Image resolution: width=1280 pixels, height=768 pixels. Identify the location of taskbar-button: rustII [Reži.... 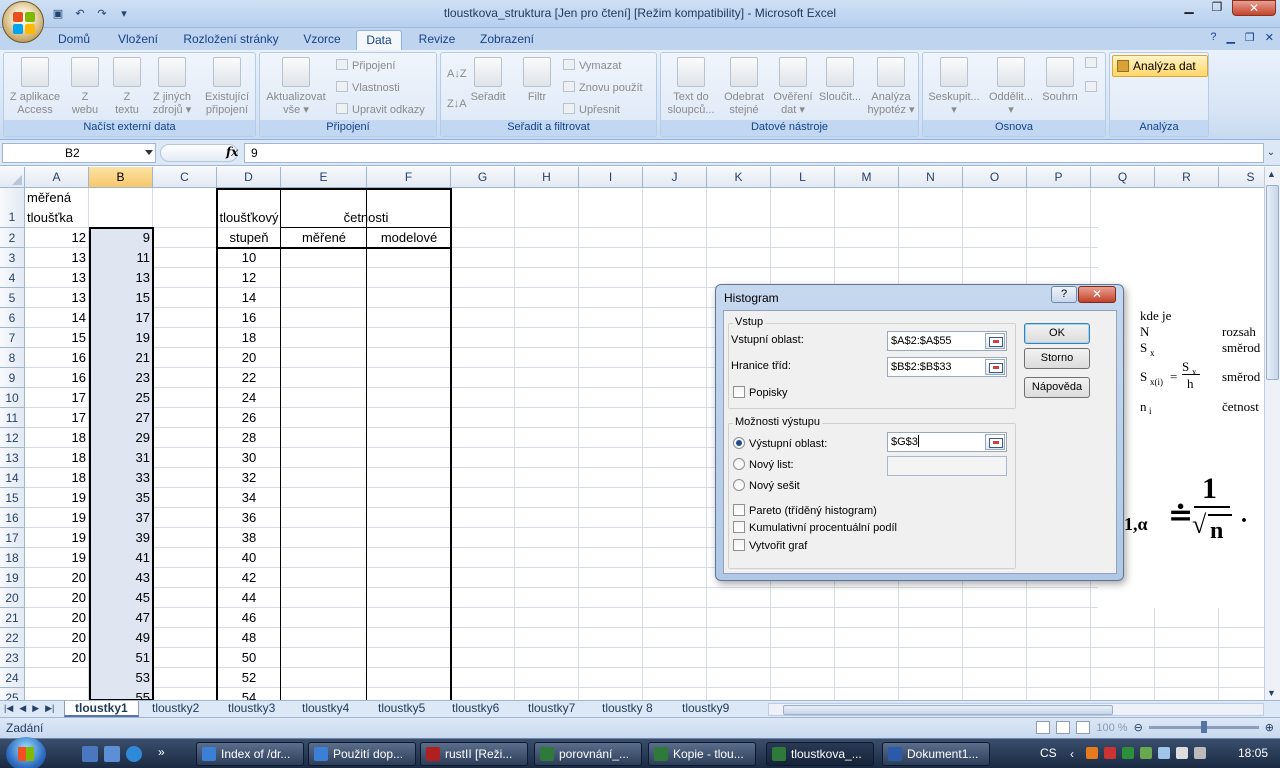
(474, 754).